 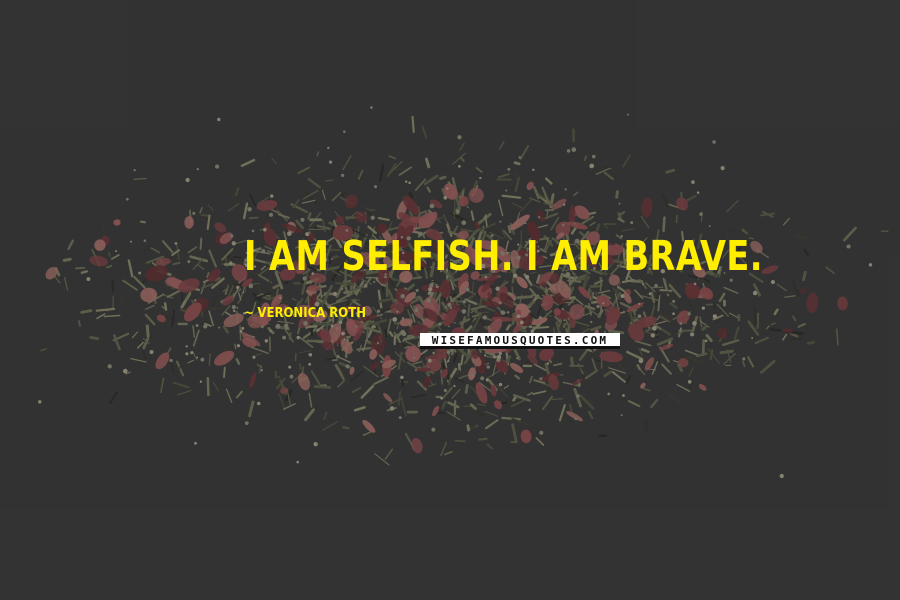 I want to click on quote-text: I AM SELFISH. I AM BRAVE., so click(x=503, y=256).